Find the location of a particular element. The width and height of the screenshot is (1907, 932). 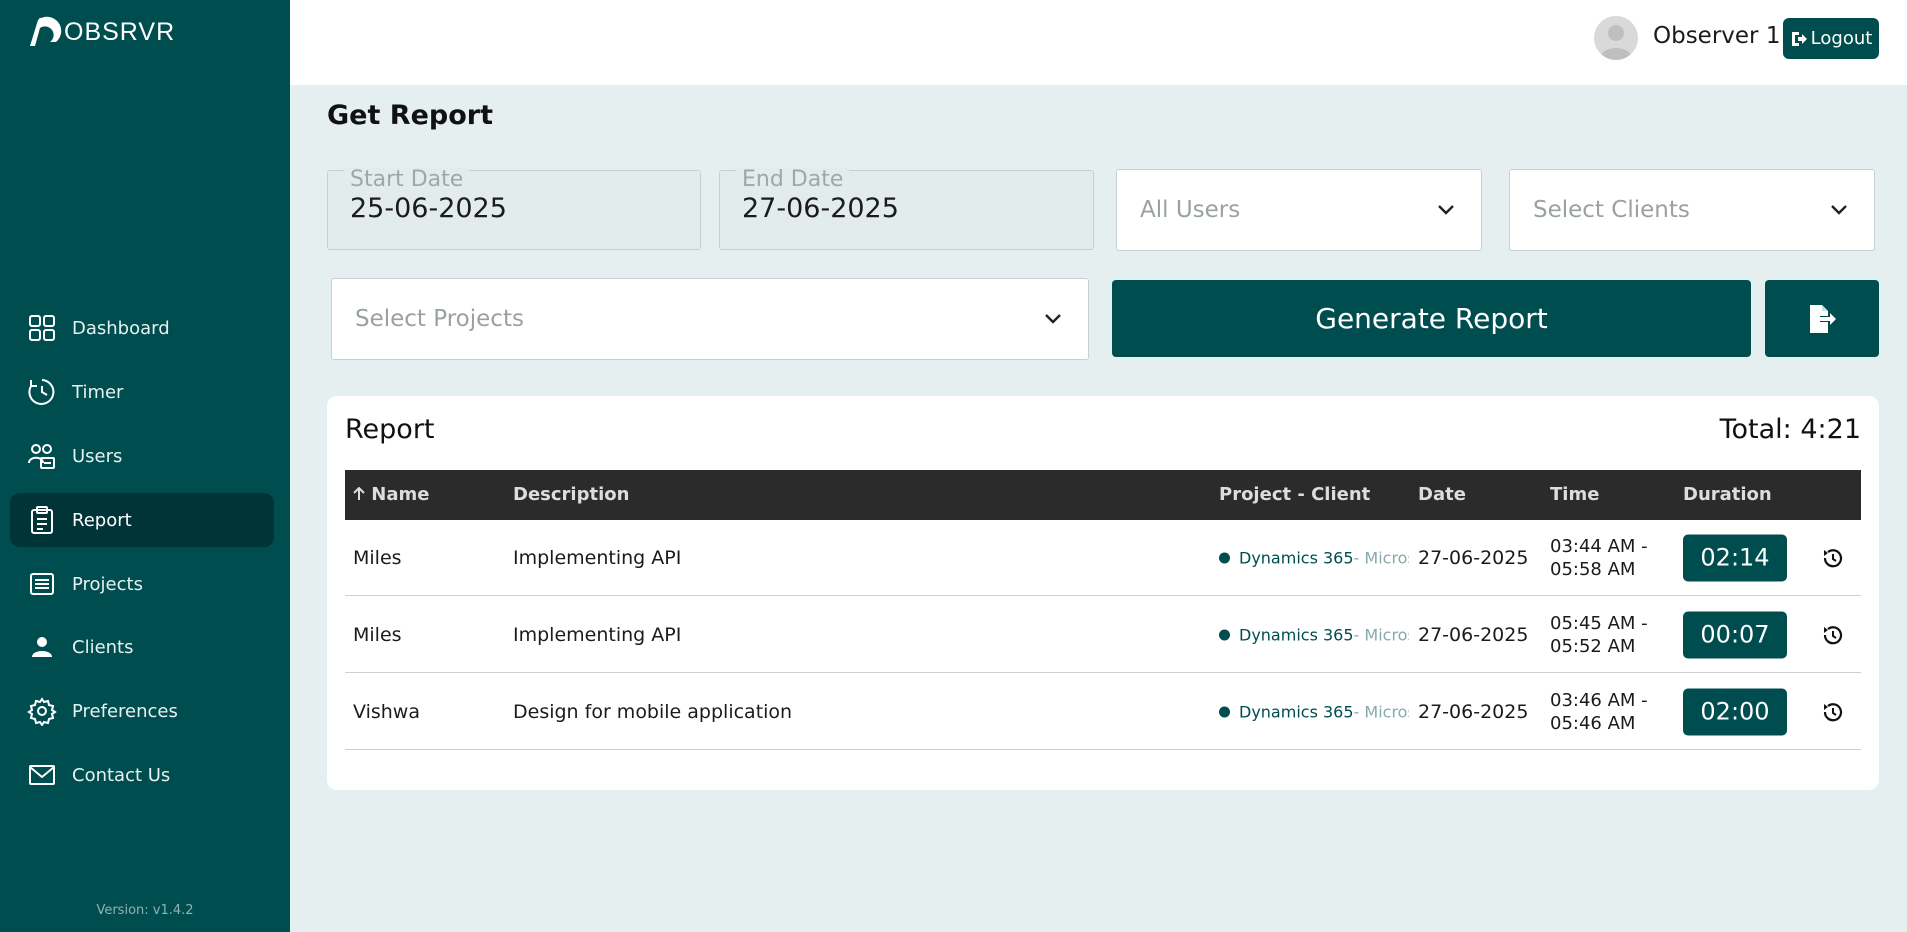

row-description: Design for mobile application is located at coordinates (653, 711).